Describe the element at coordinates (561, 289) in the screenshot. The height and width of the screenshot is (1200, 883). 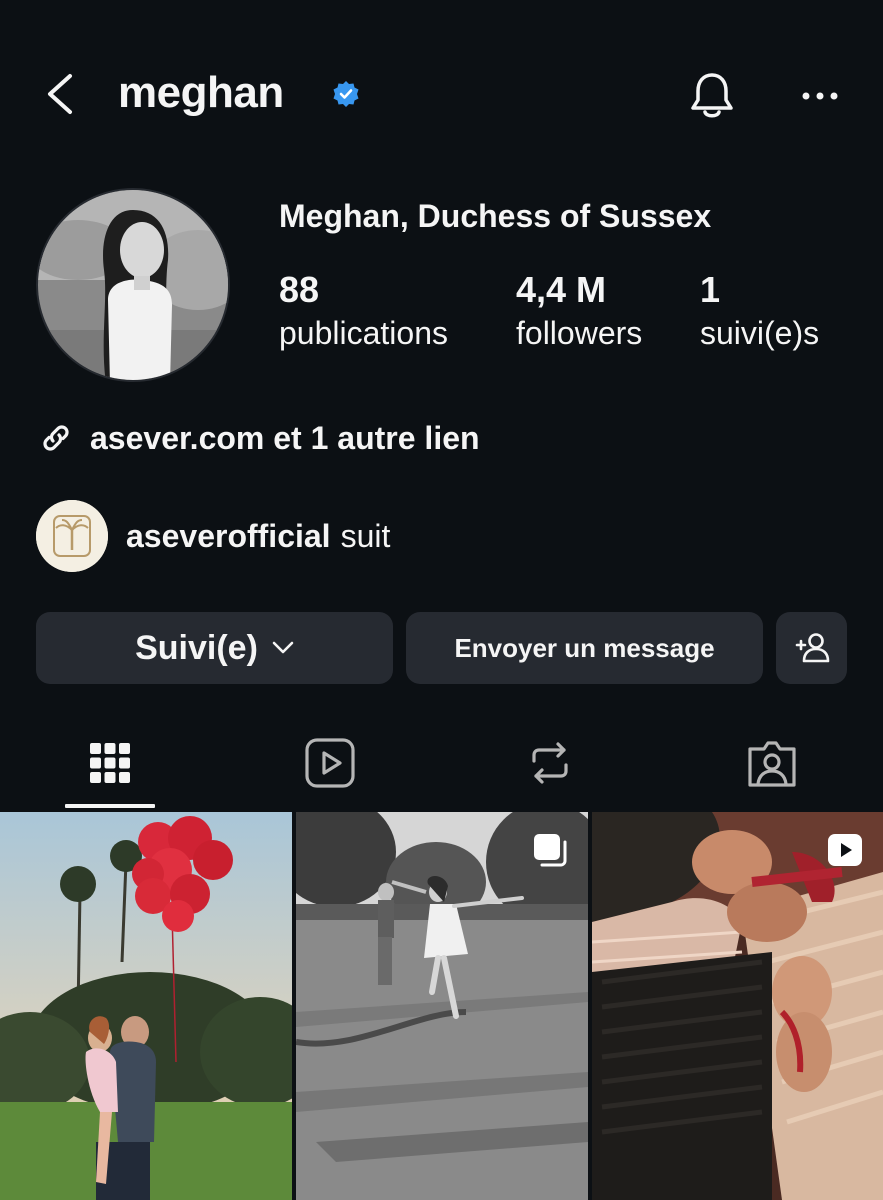
I see `followers-count: 4,4 M` at that location.